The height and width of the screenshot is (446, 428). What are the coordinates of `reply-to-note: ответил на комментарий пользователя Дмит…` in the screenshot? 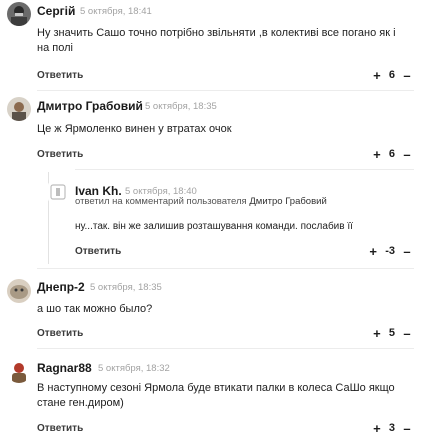 It's located at (201, 201).